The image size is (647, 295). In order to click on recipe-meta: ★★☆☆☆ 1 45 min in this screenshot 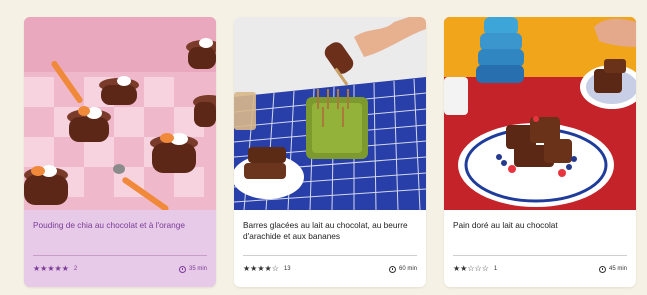, I will do `click(540, 269)`.